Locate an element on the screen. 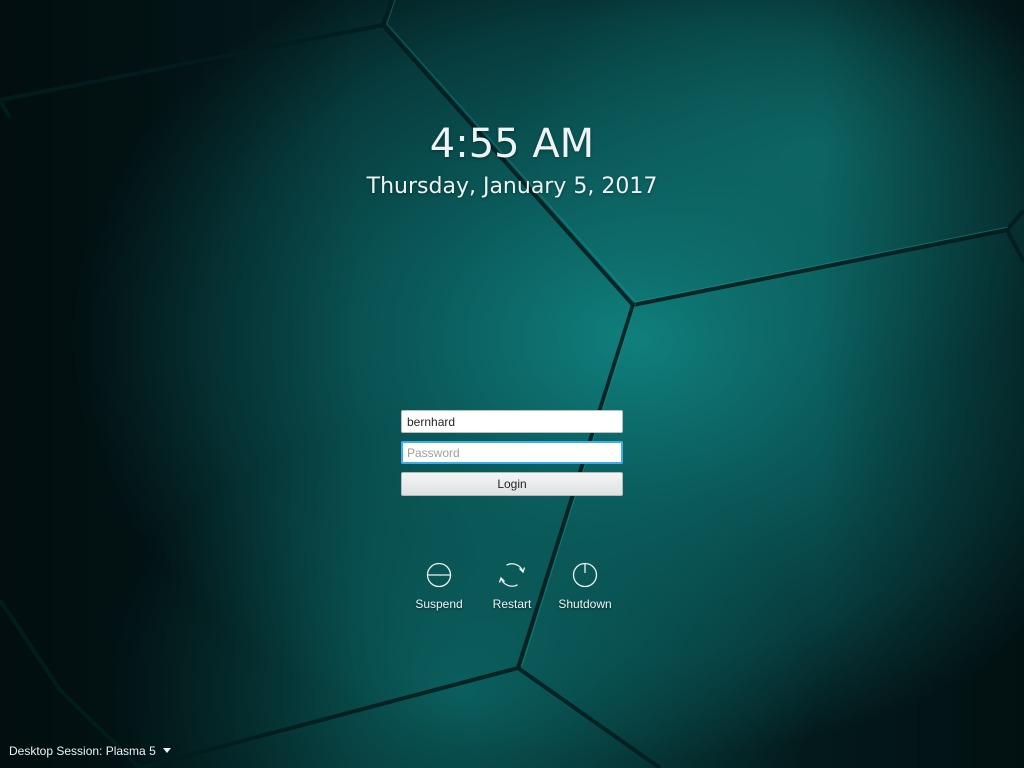 Image resolution: width=1024 pixels, height=768 pixels. restart-label: Restart is located at coordinates (512, 604).